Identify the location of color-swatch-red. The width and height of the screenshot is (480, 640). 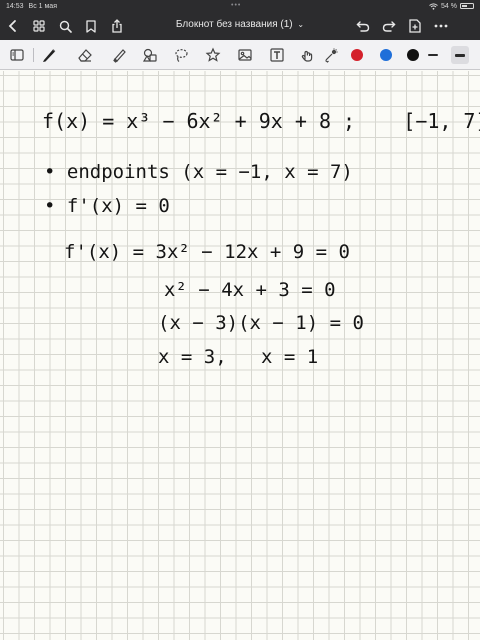
(357, 55).